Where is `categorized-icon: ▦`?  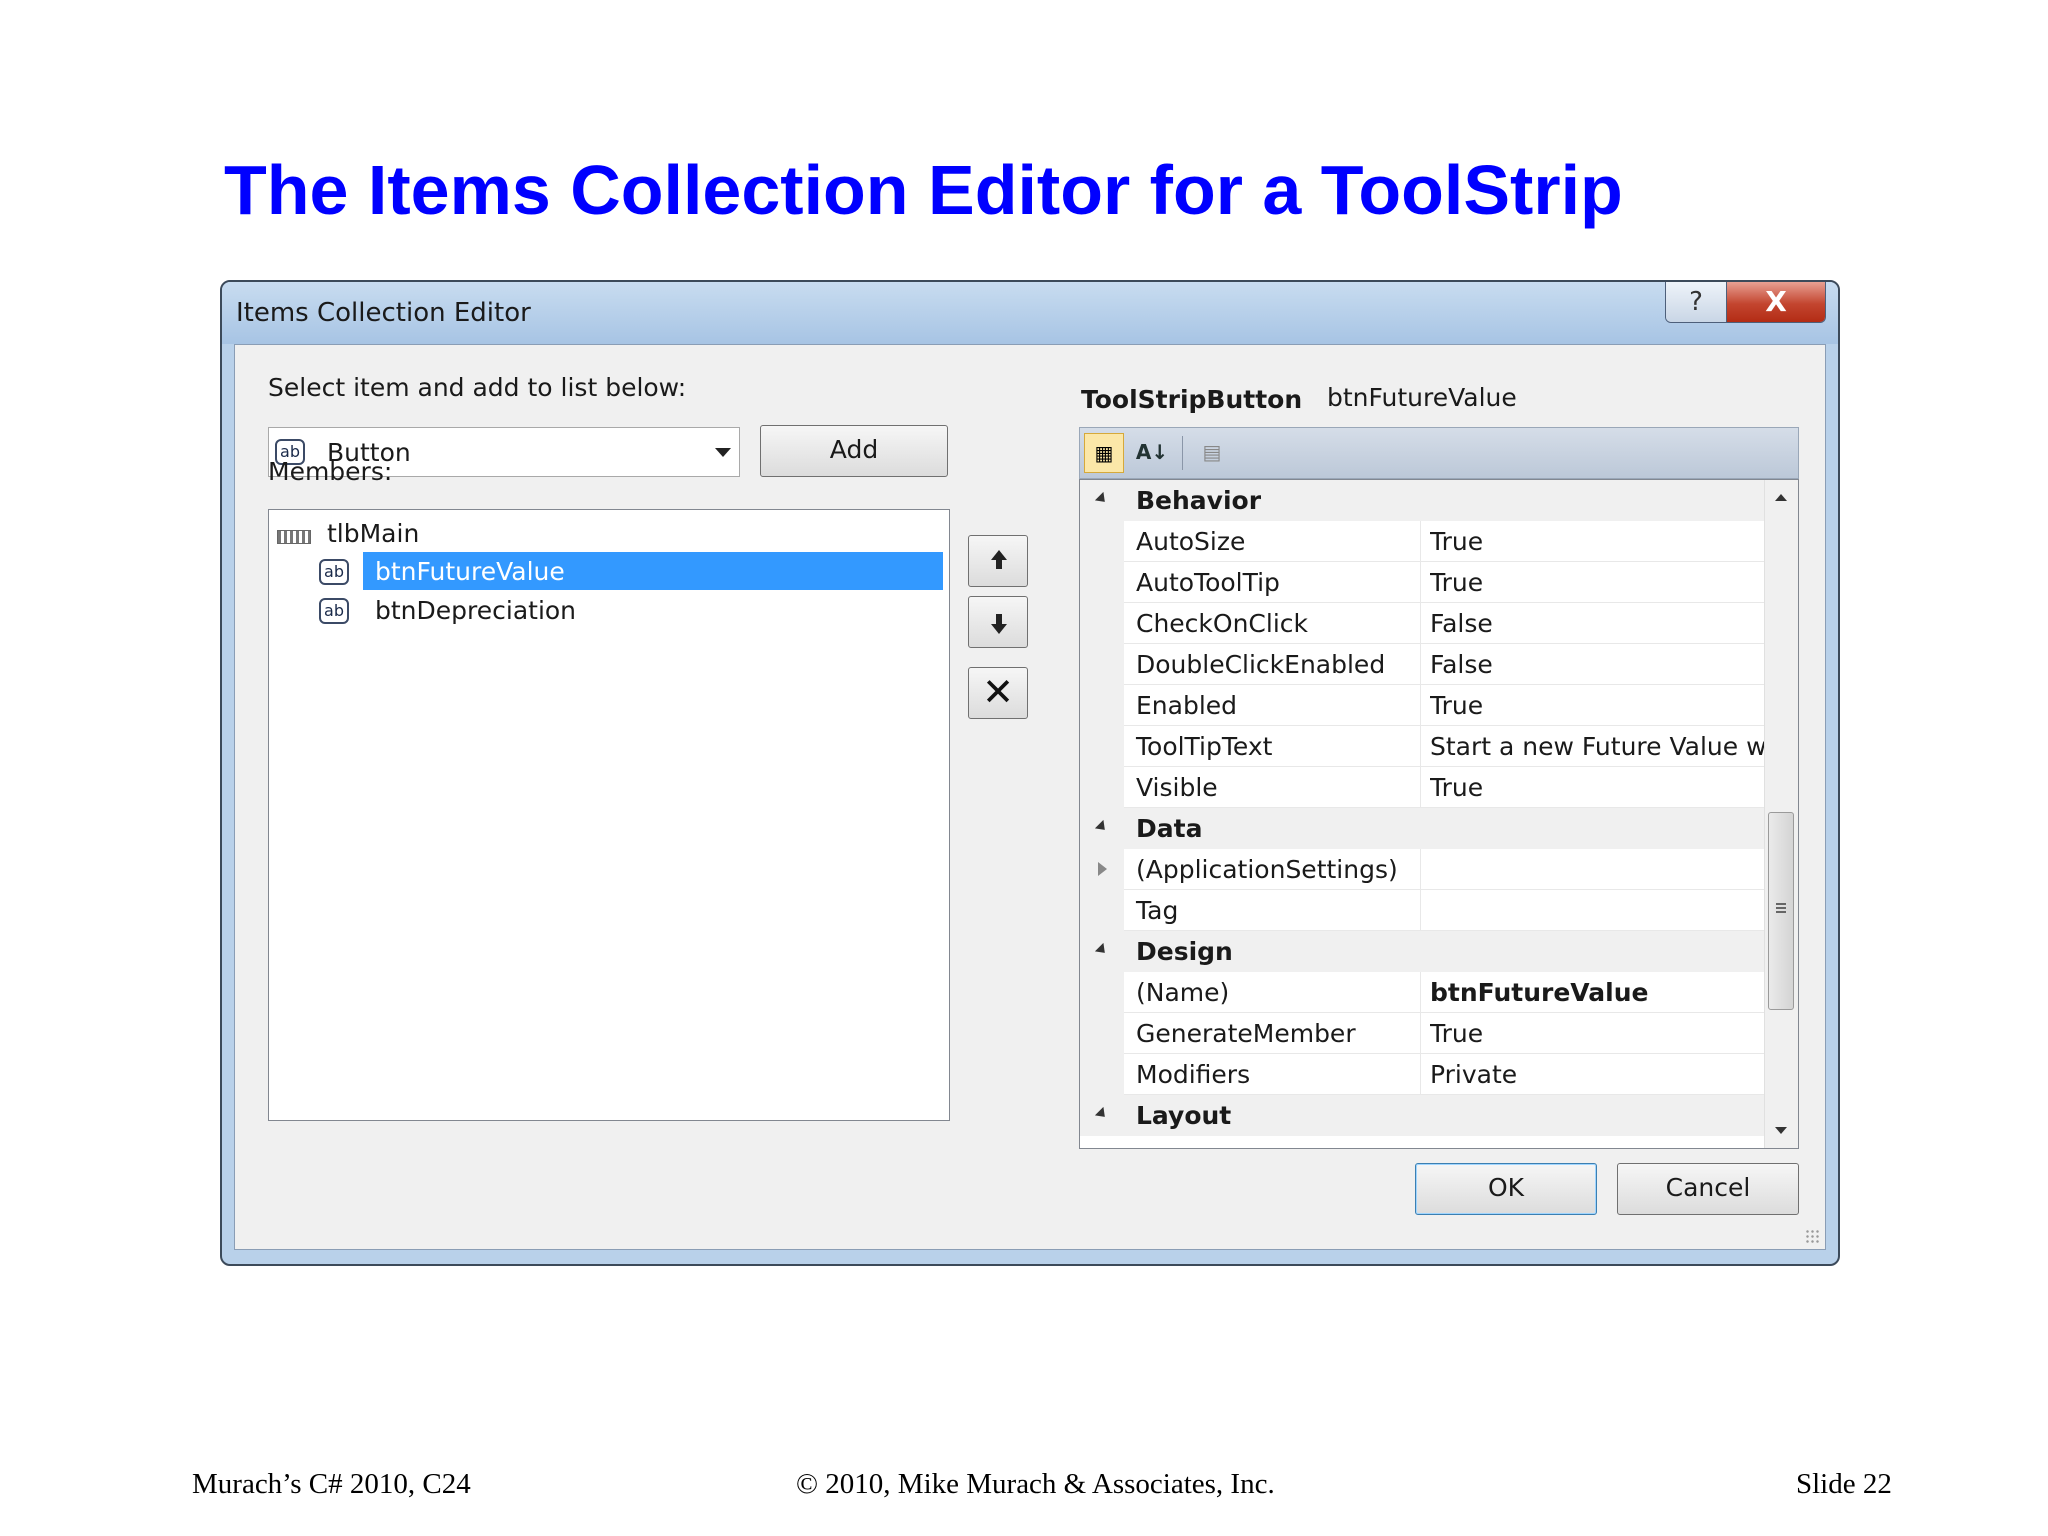
categorized-icon: ▦ is located at coordinates (1104, 453).